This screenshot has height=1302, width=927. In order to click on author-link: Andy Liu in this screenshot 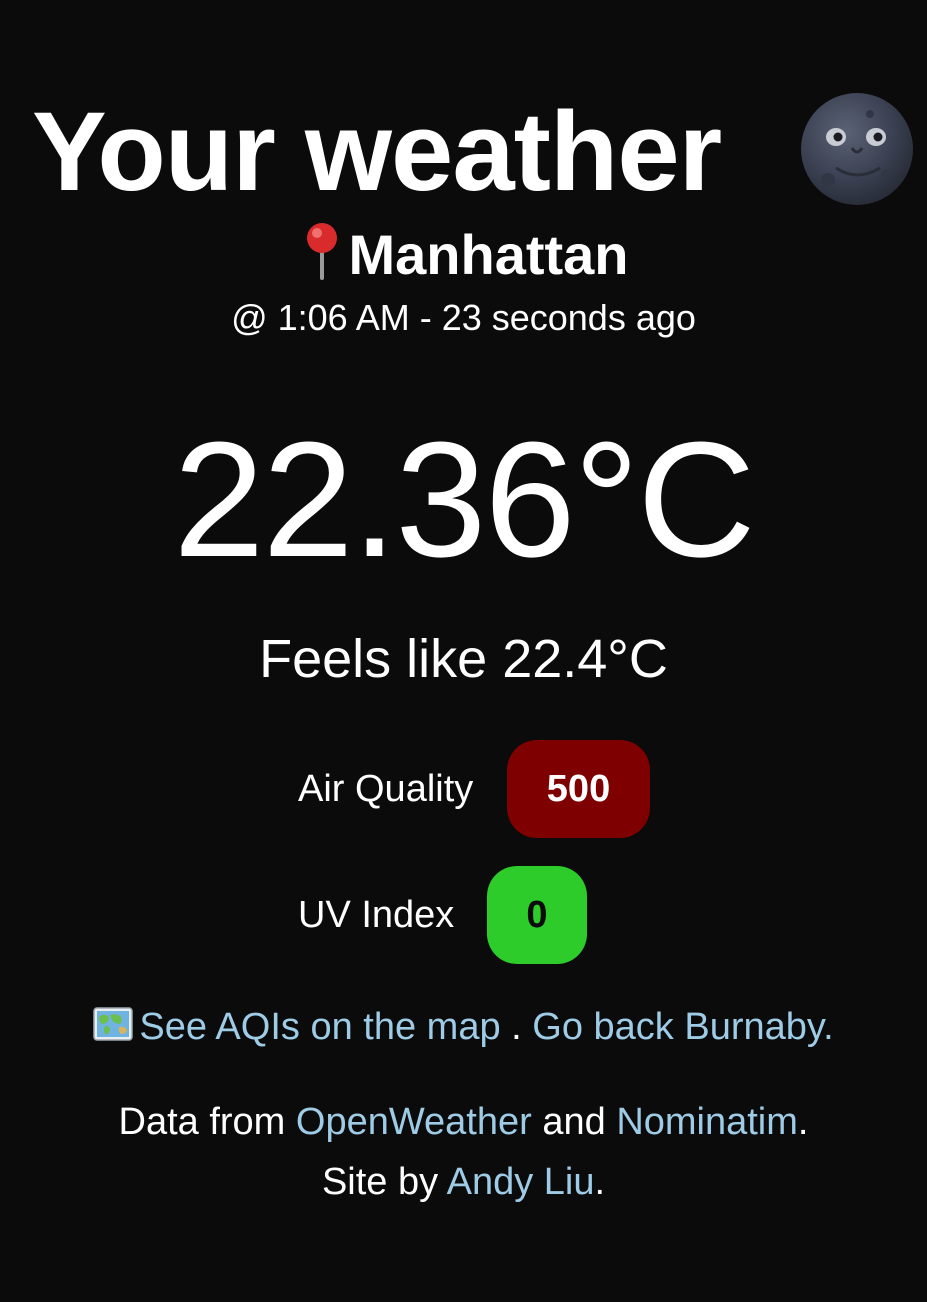, I will do `click(521, 1182)`.